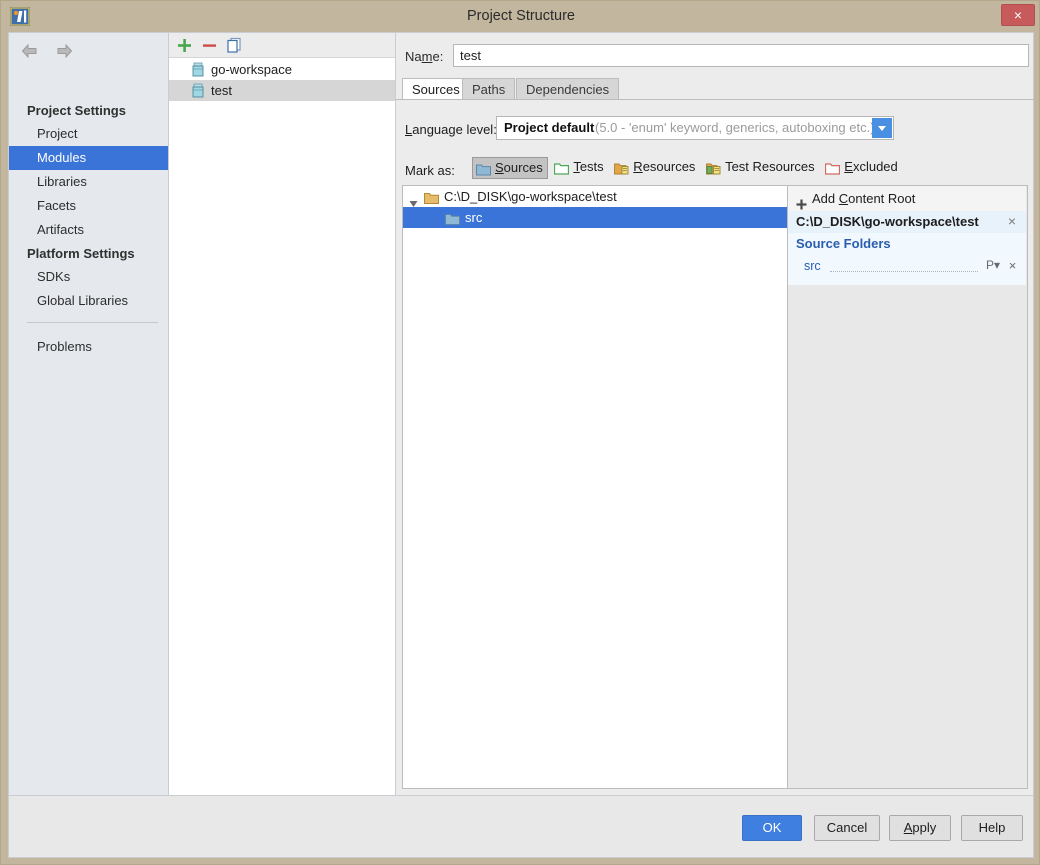 The height and width of the screenshot is (865, 1040). Describe the element at coordinates (185, 45) in the screenshot. I see `add-module-button` at that location.